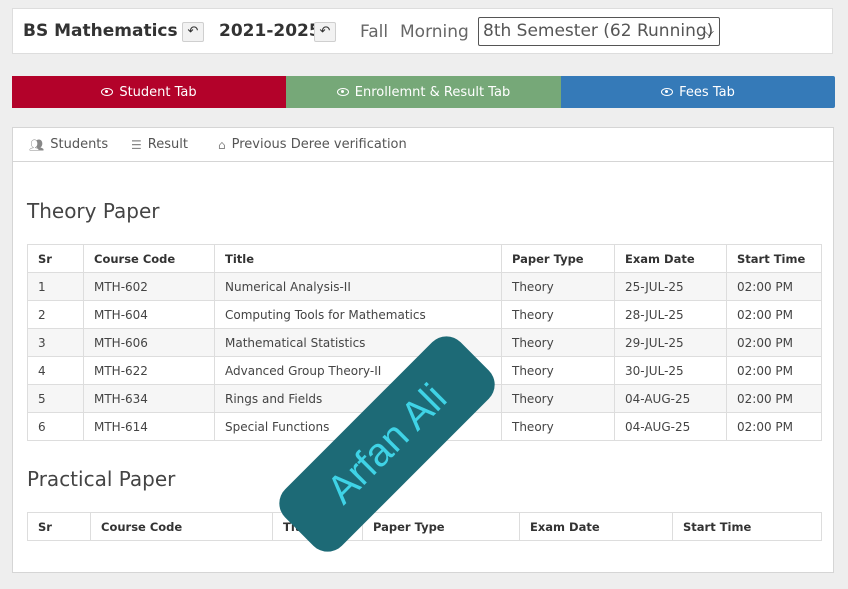 This screenshot has width=848, height=589. I want to click on course-code-cell: MTH-614, so click(149, 426).